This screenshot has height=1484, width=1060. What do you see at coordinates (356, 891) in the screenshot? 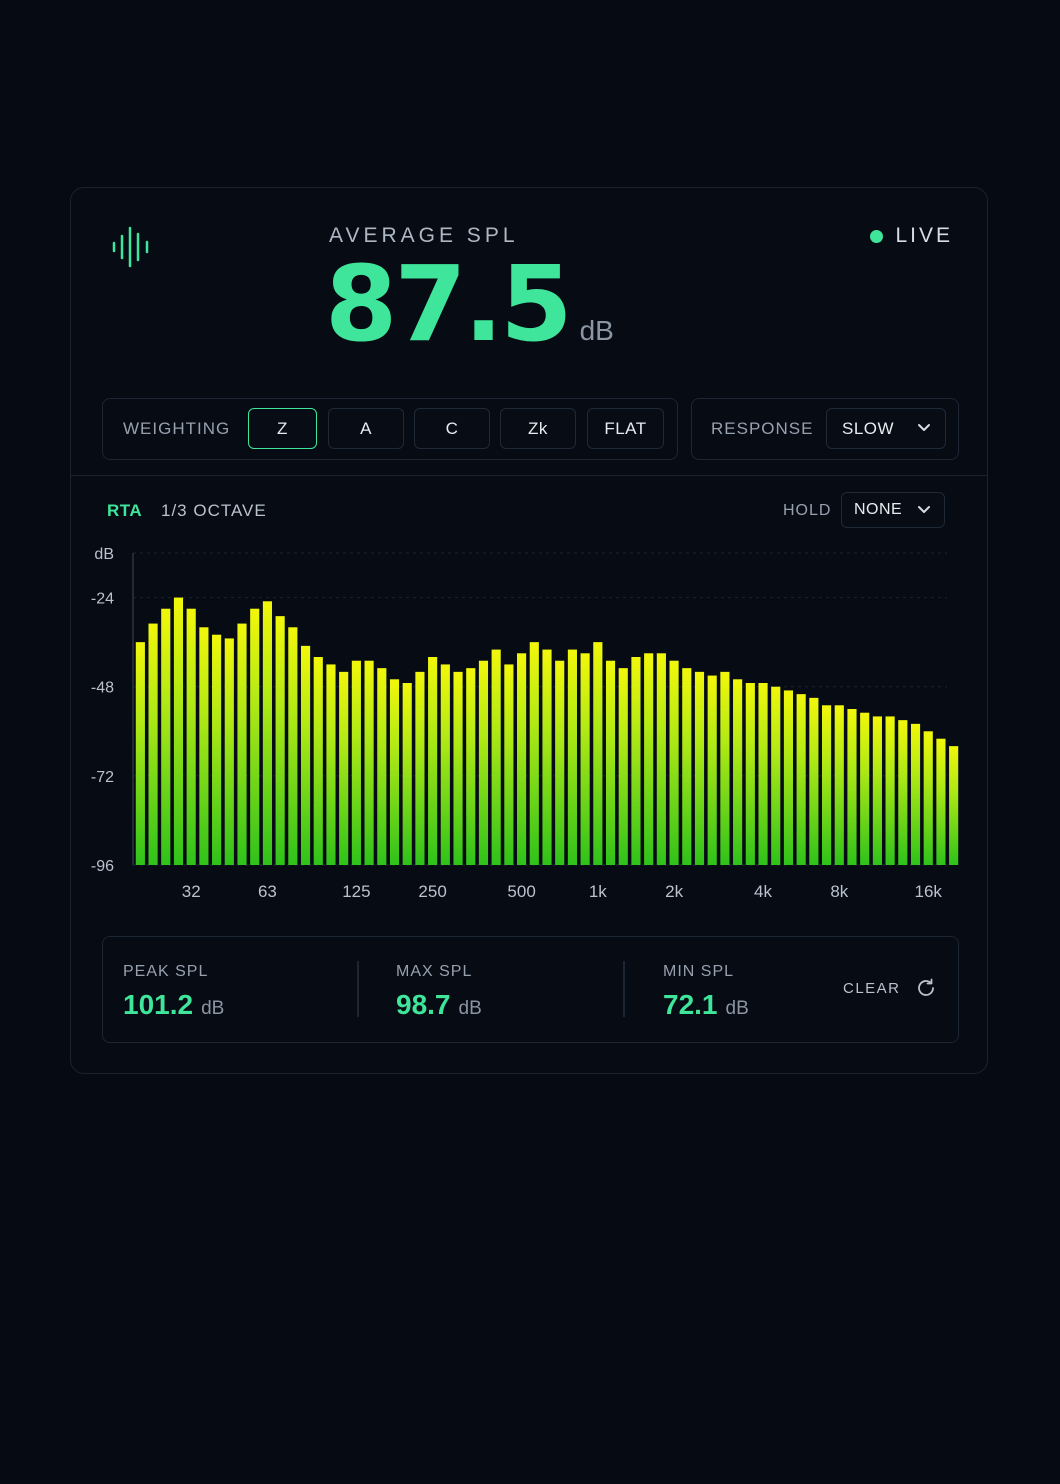
I see `x-tick-label: 125` at bounding box center [356, 891].